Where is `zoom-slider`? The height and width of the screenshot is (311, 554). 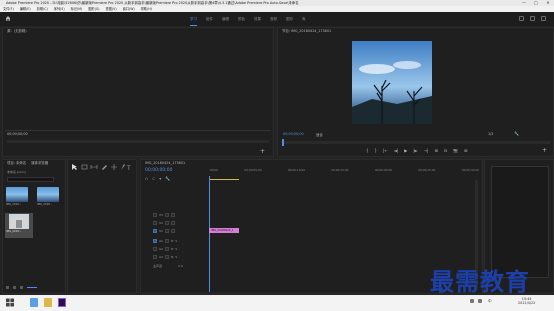
zoom-slider is located at coordinates (32, 287).